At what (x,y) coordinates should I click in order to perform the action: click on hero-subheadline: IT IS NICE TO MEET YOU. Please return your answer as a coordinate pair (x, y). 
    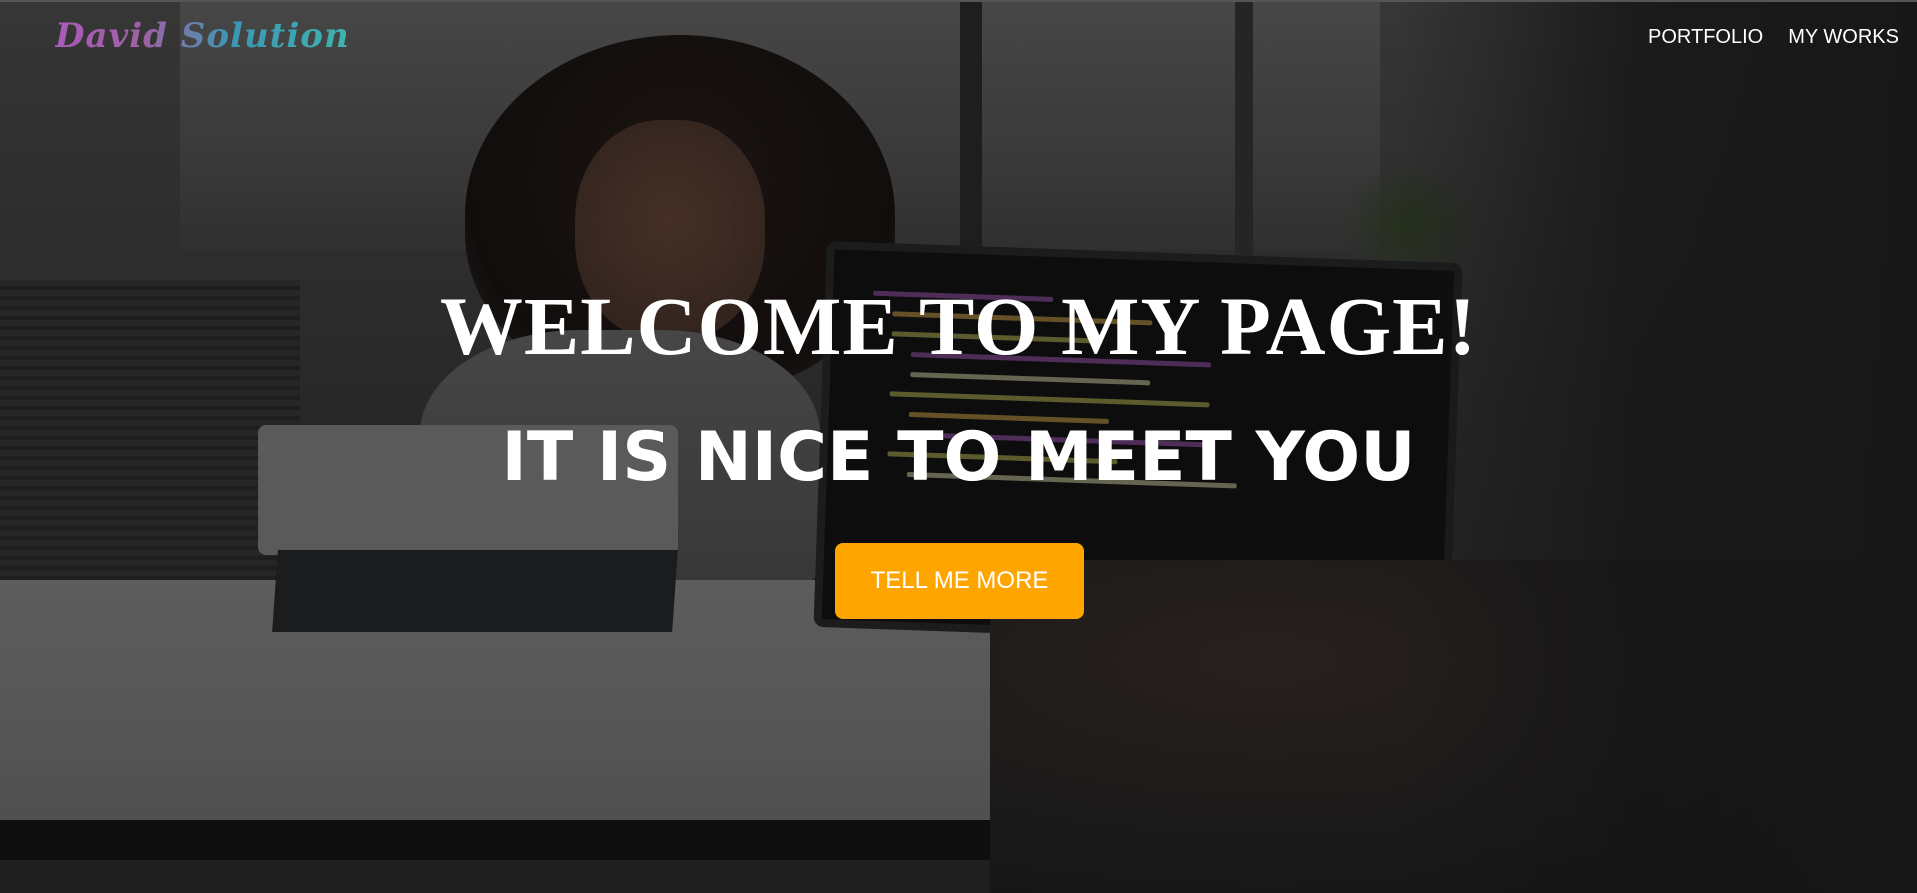
    Looking at the image, I should click on (958, 457).